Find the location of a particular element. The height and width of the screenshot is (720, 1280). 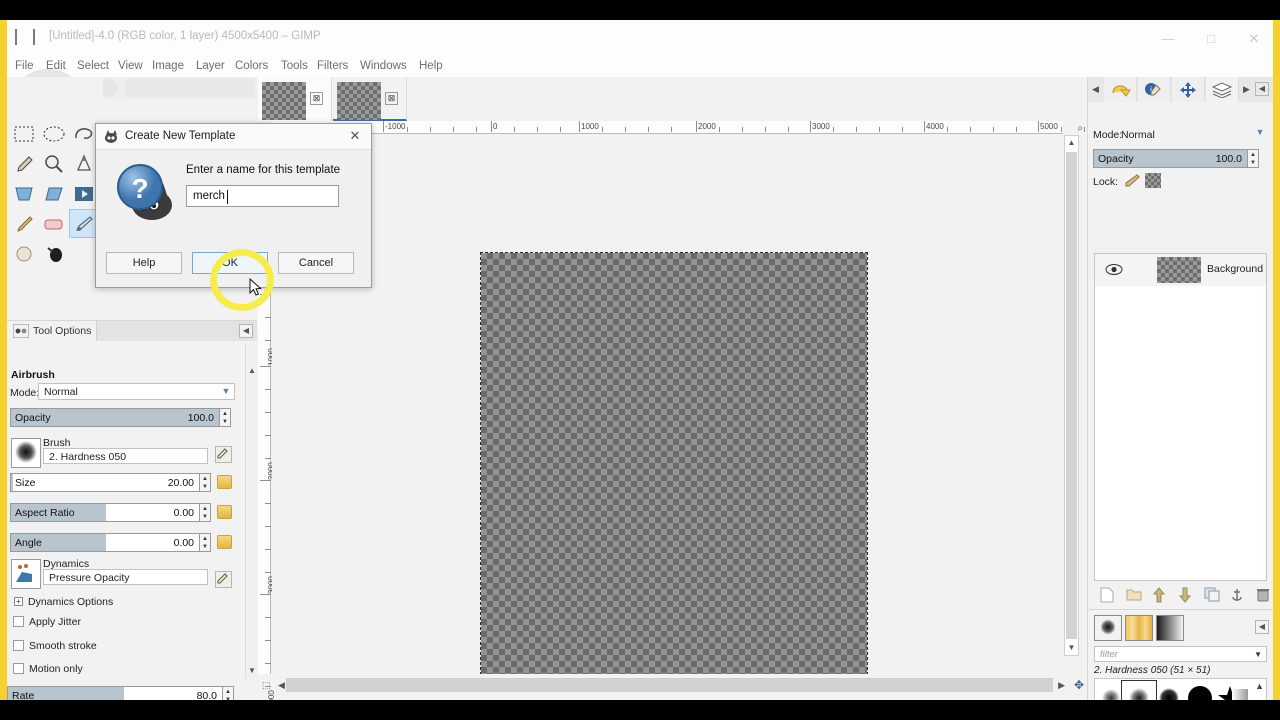

navigate-icon: ✥ is located at coordinates (1079, 685).